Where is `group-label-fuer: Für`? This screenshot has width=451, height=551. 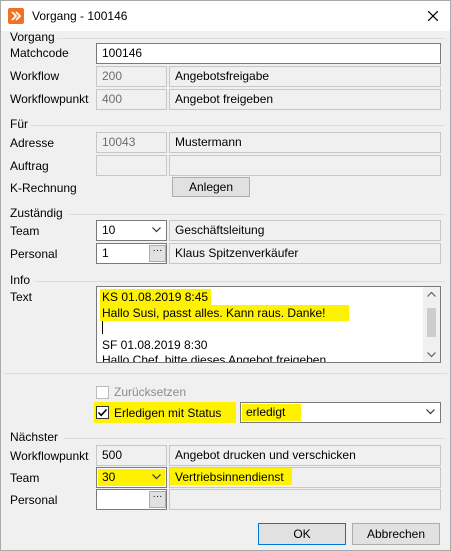
group-label-fuer: Für is located at coordinates (19, 124).